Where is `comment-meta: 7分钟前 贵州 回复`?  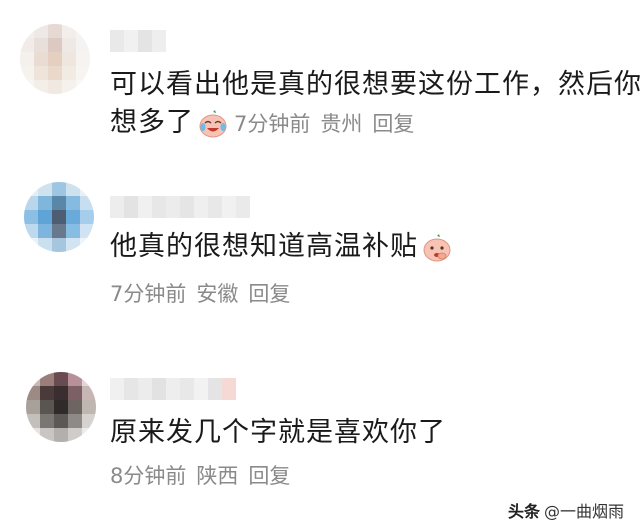 comment-meta: 7分钟前 贵州 回复 is located at coordinates (329, 124).